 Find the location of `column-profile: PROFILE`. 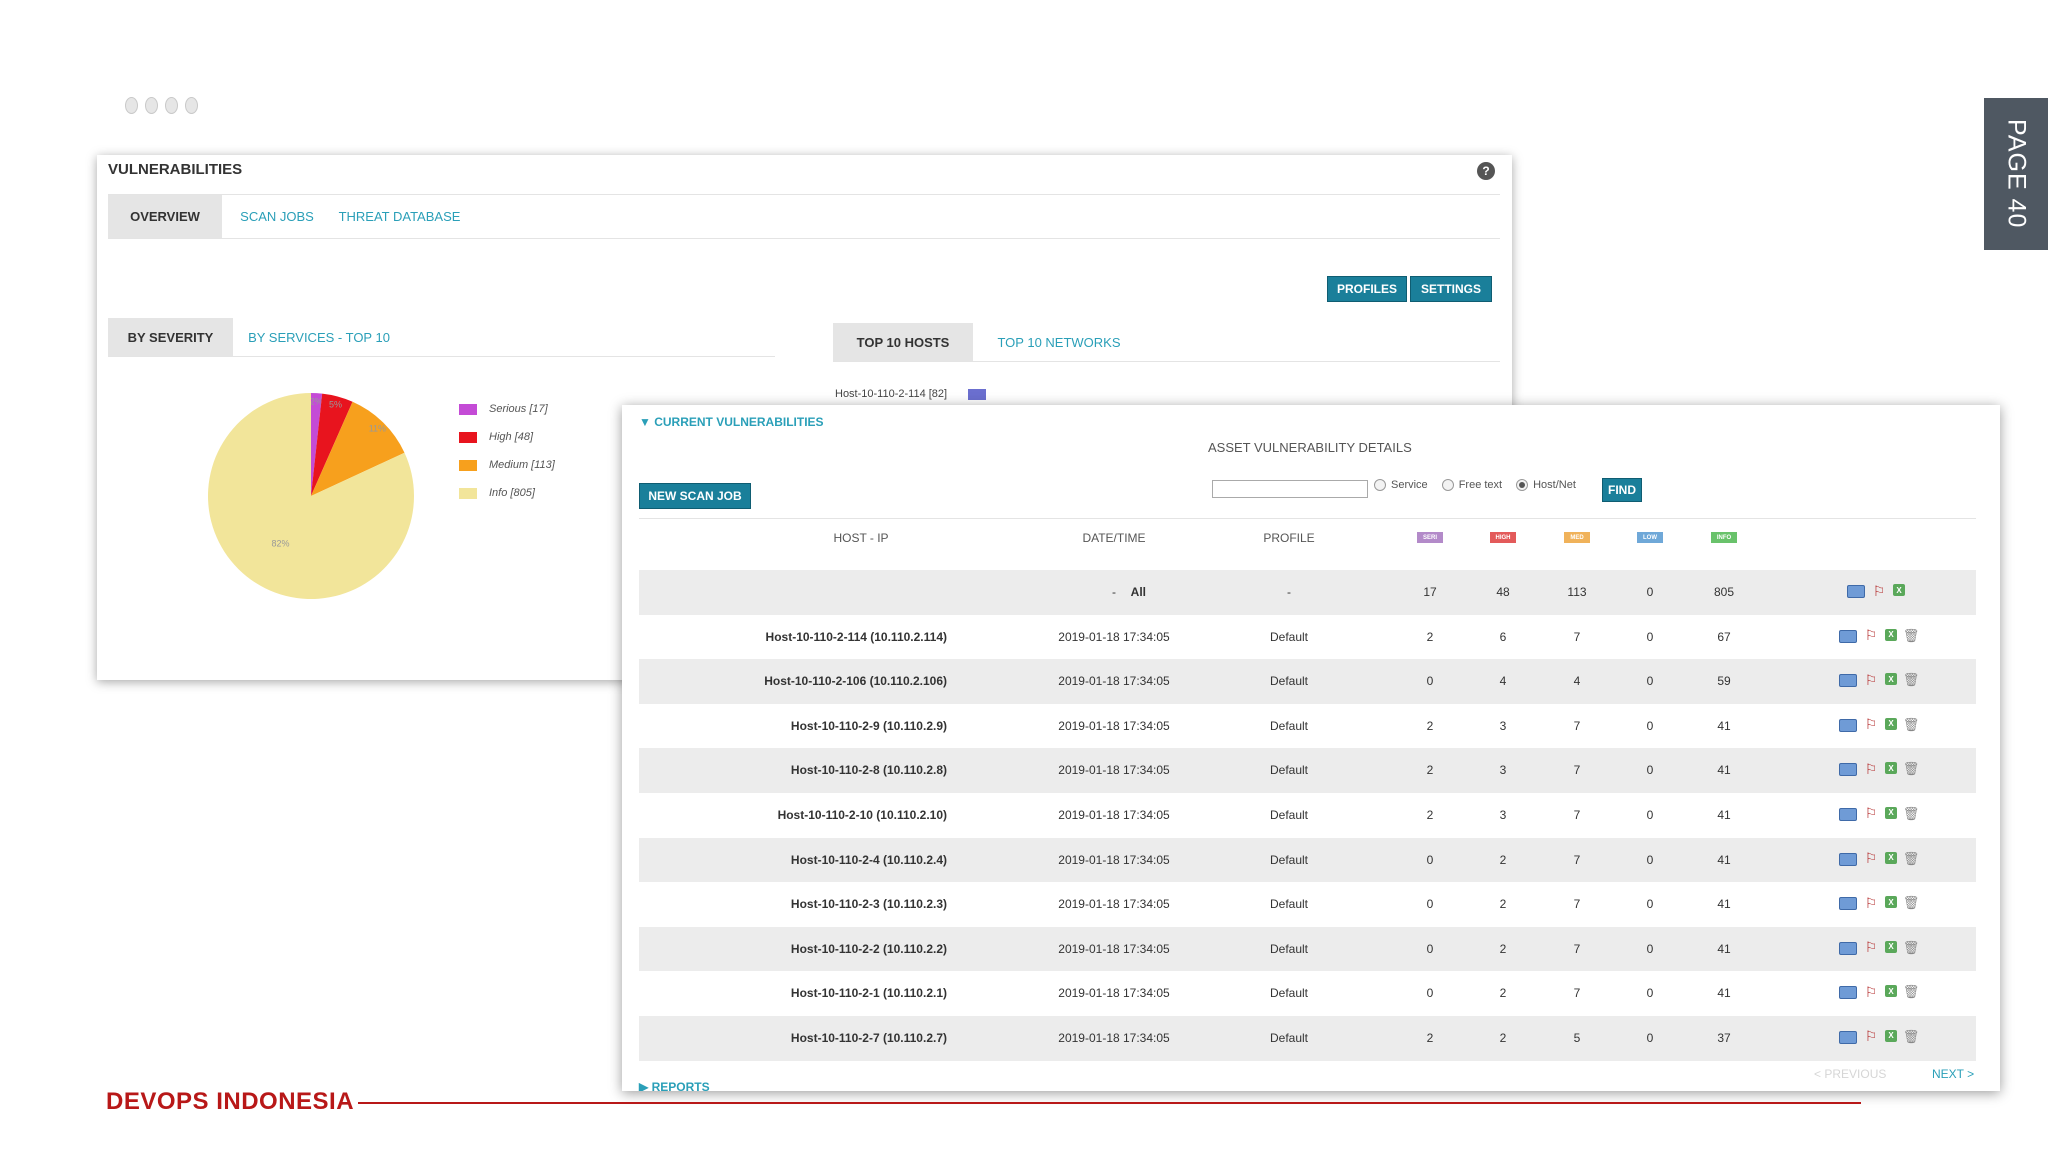

column-profile: PROFILE is located at coordinates (1288, 538).